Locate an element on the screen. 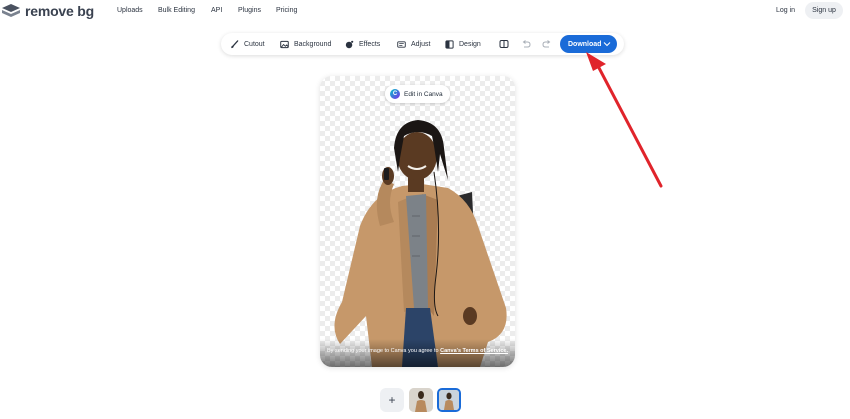 The image size is (850, 419). logo-text: remove bg is located at coordinates (59, 11).